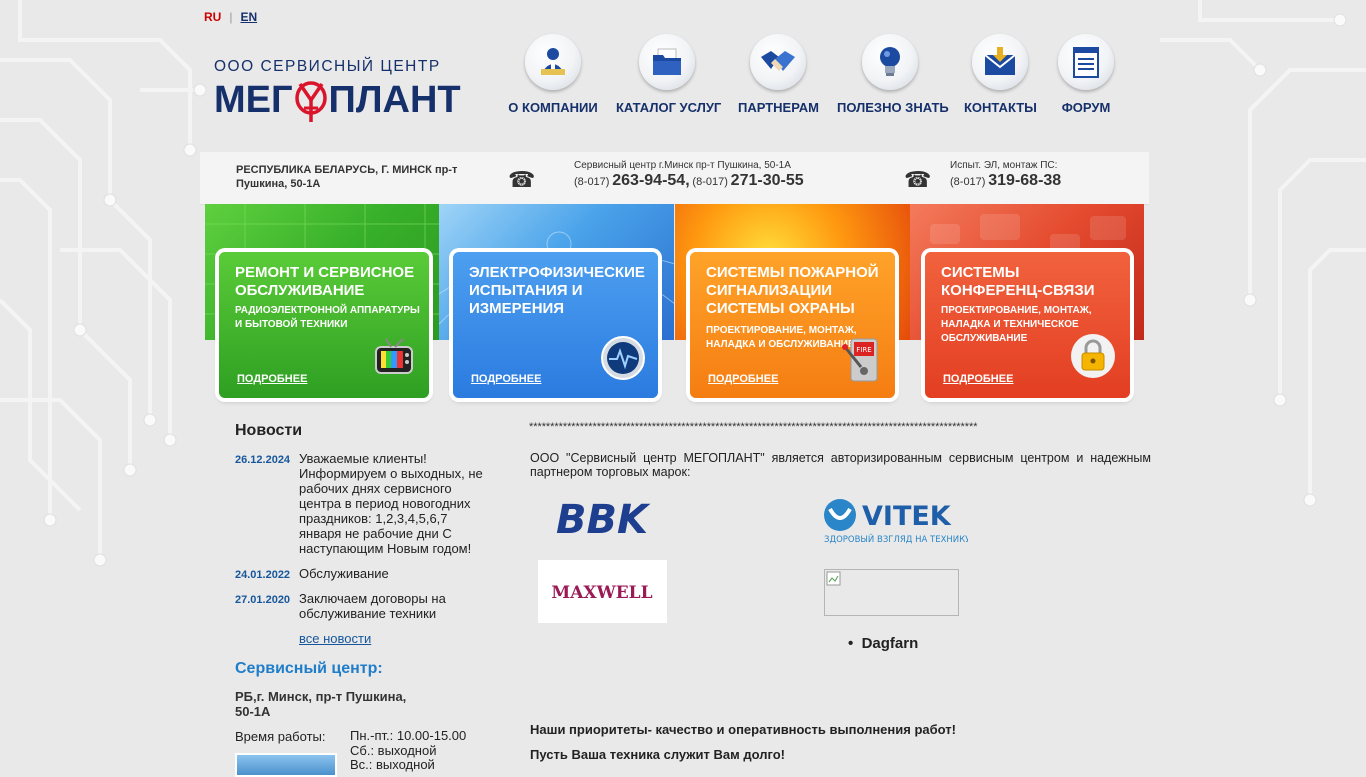 This screenshot has height=777, width=1366. Describe the element at coordinates (743, 379) in the screenshot. I see `card-fire-more-link: ПОДРОБНЕЕ` at that location.